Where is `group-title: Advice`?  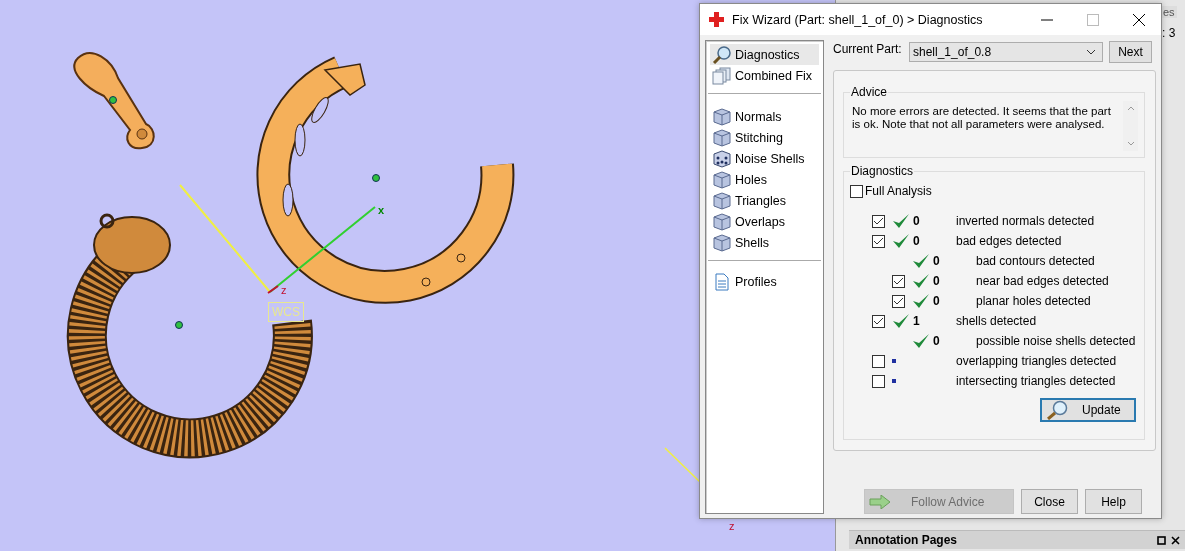
group-title: Advice is located at coordinates (869, 92).